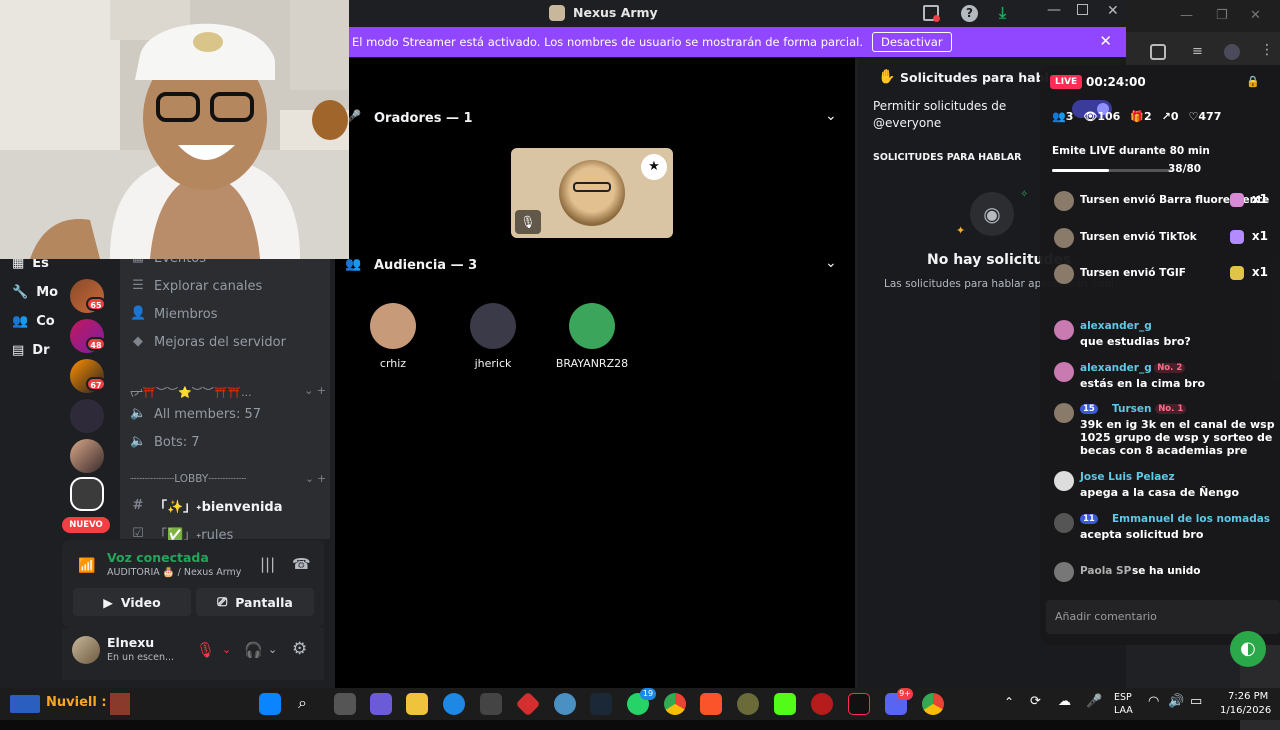 This screenshot has height=730, width=1280. I want to click on maximize-icon, so click(1082, 9).